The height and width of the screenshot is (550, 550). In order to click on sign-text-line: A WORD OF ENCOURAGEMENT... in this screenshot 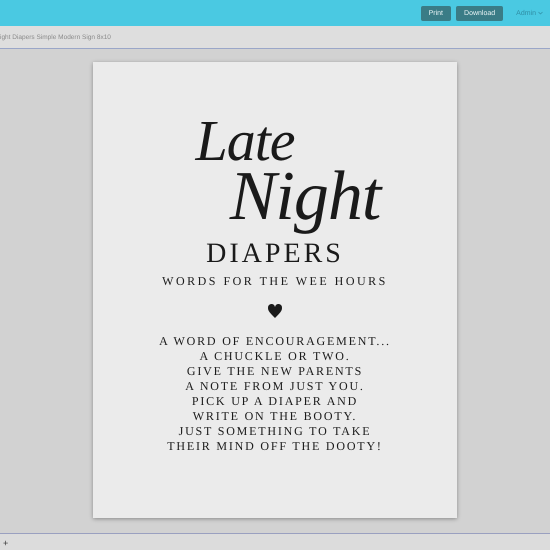, I will do `click(275, 341)`.